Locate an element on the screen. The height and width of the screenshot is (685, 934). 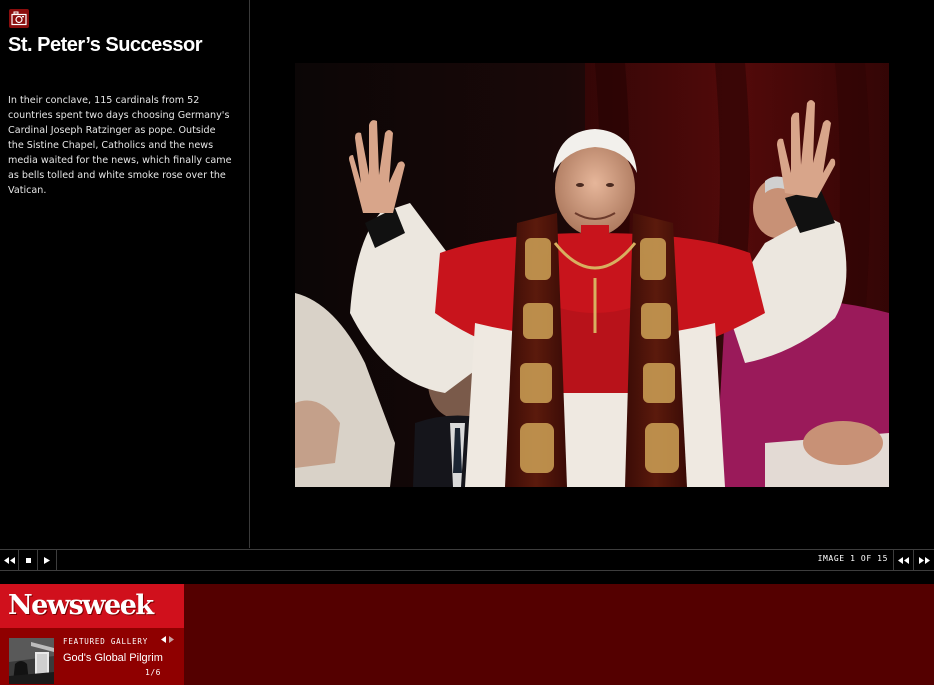
previous-button is located at coordinates (902, 560).